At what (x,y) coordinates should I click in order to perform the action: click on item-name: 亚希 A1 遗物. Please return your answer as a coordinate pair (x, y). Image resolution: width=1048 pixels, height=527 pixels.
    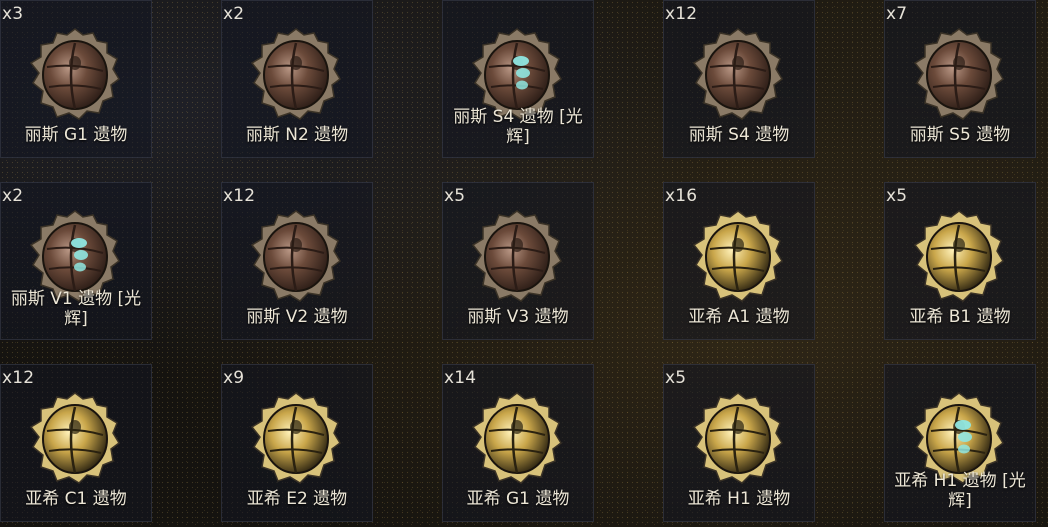
    Looking at the image, I should click on (739, 317).